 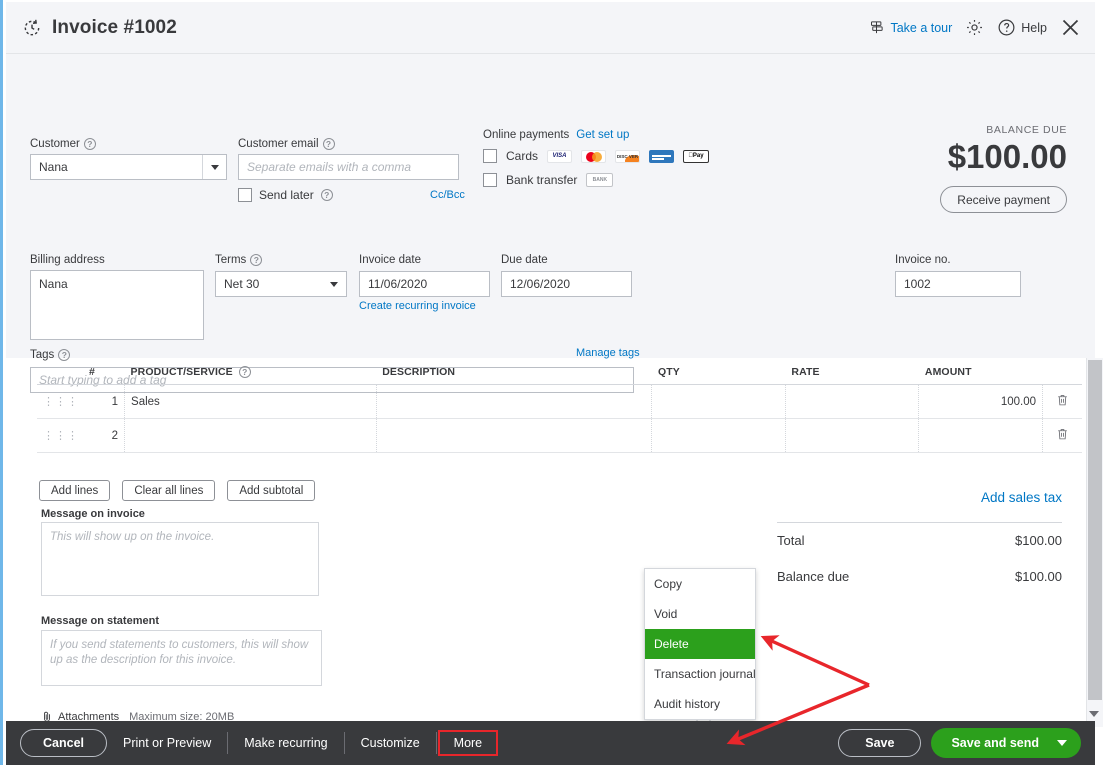 What do you see at coordinates (700, 614) in the screenshot?
I see `menu-item-void: Void` at bounding box center [700, 614].